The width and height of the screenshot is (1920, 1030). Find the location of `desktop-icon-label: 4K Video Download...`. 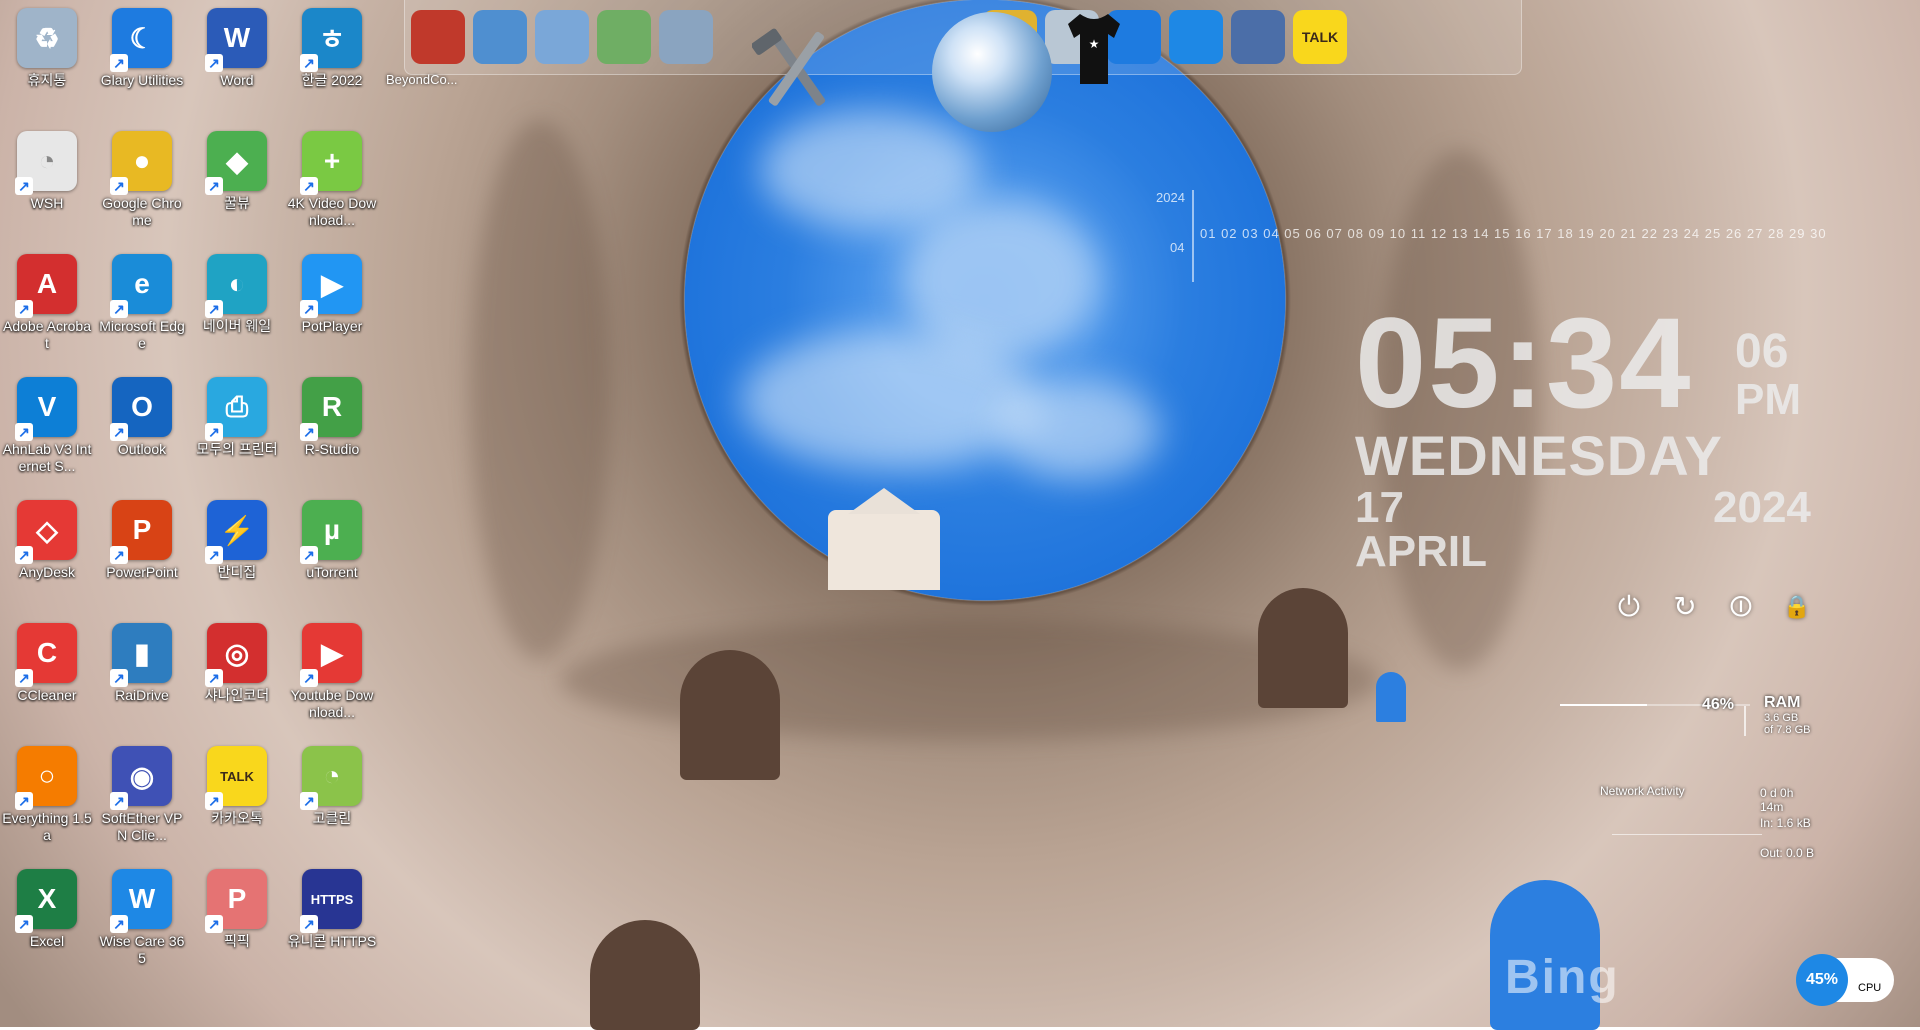

desktop-icon-label: 4K Video Download... is located at coordinates (332, 211).